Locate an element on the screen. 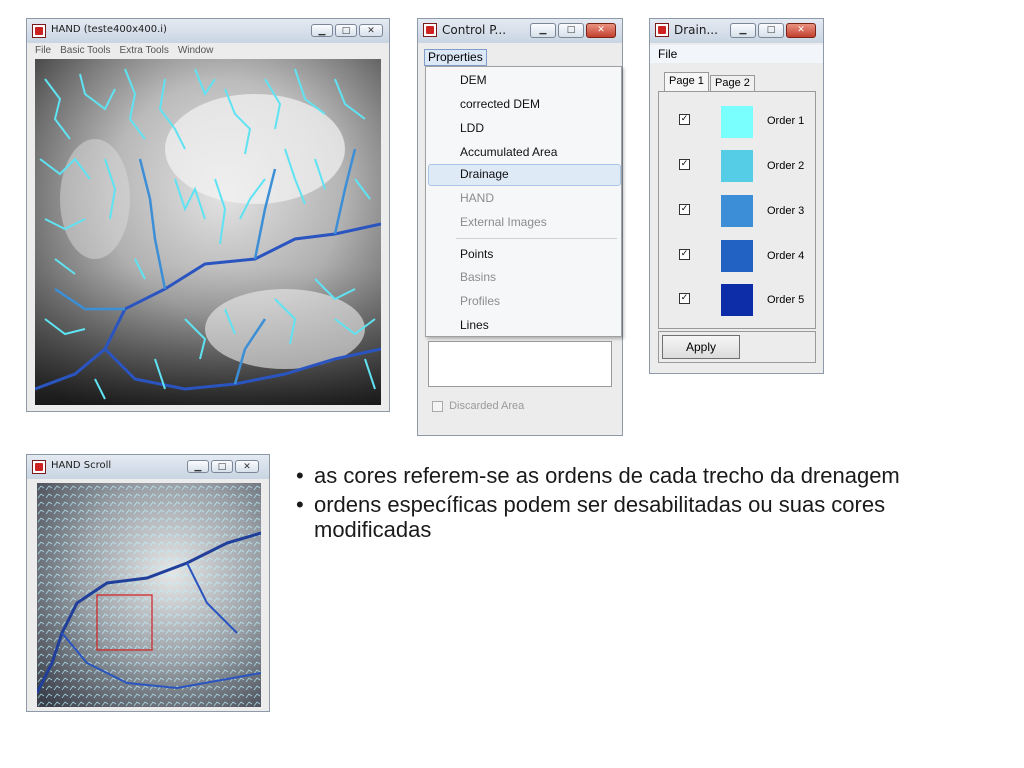  menu-separator is located at coordinates (536, 238).